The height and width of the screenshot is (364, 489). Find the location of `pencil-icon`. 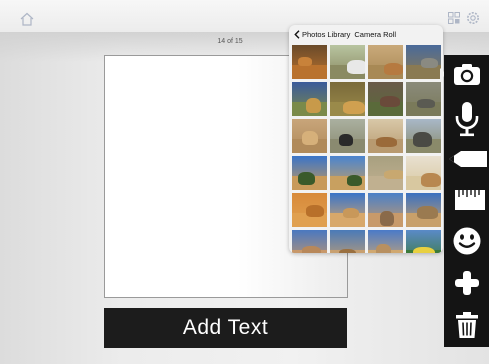

pencil-icon is located at coordinates (467, 159).